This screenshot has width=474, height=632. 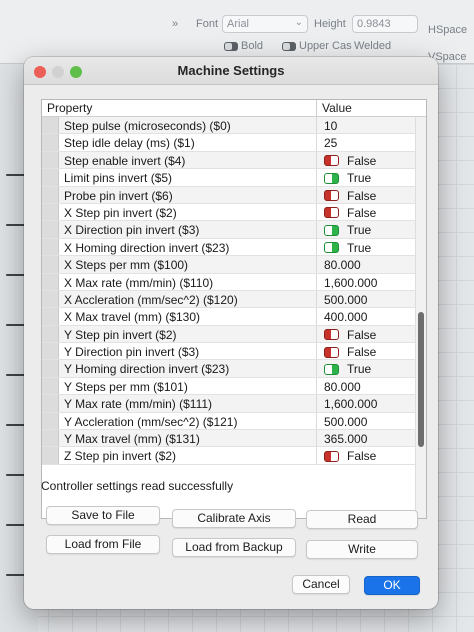 What do you see at coordinates (229, 160) in the screenshot?
I see `table-row: Step enable invert ($4) False` at bounding box center [229, 160].